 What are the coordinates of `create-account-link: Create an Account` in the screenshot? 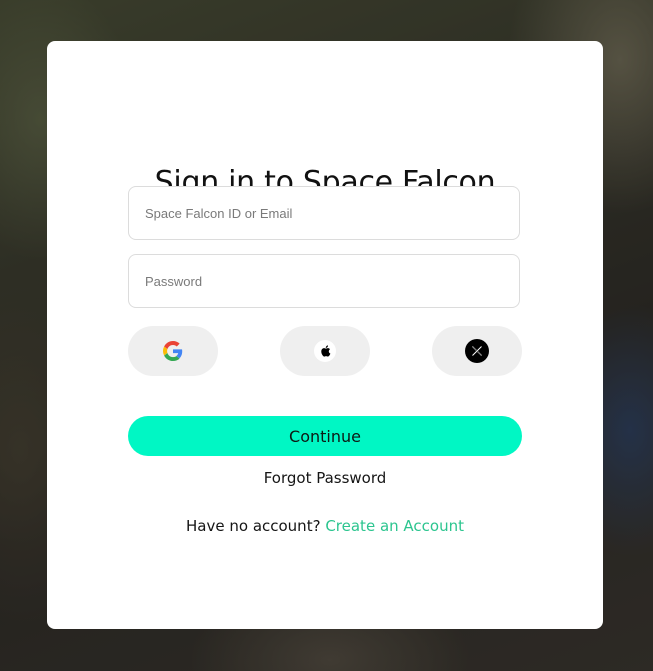 It's located at (394, 526).